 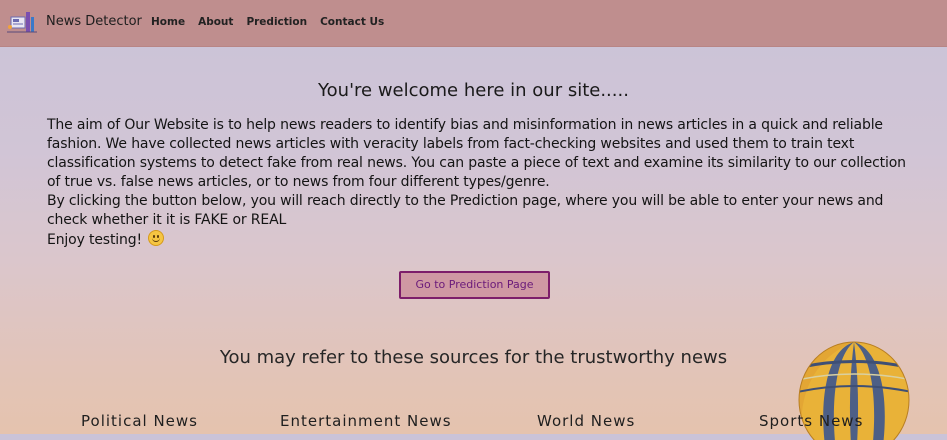 What do you see at coordinates (22, 22) in the screenshot?
I see `news-detector-logo-icon` at bounding box center [22, 22].